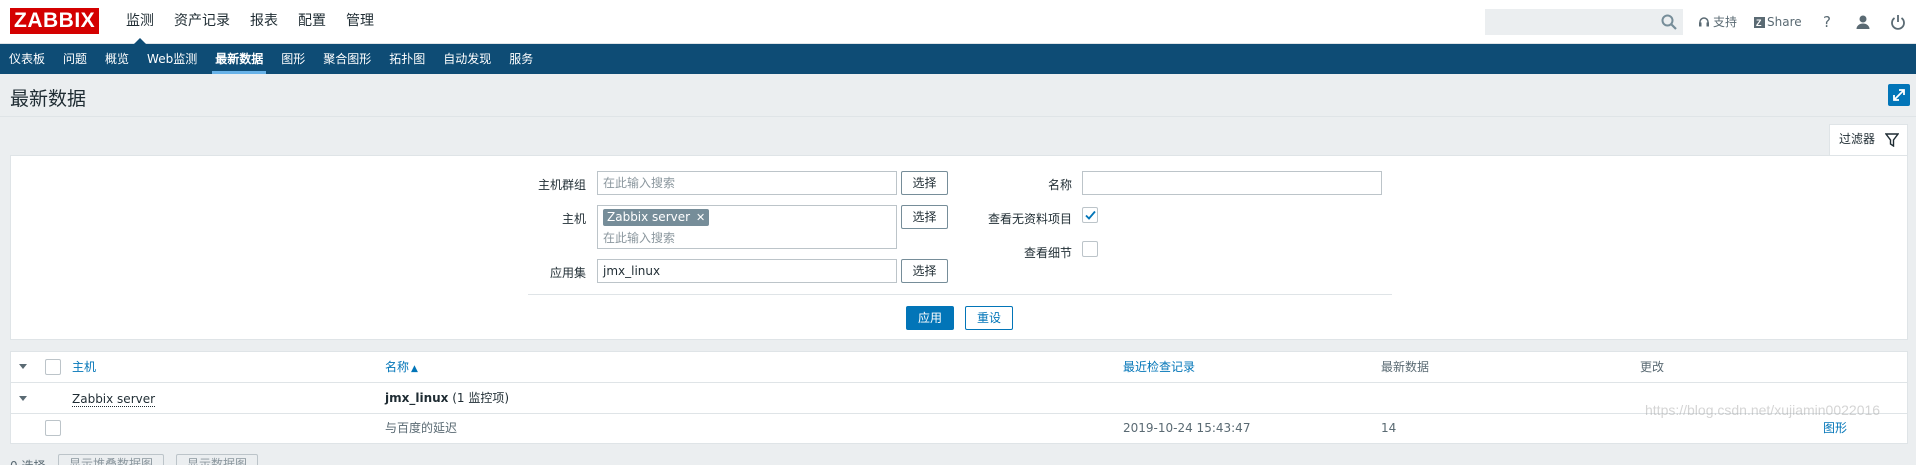 This screenshot has height=465, width=1916. I want to click on show-no-data-checkbox, so click(1090, 215).